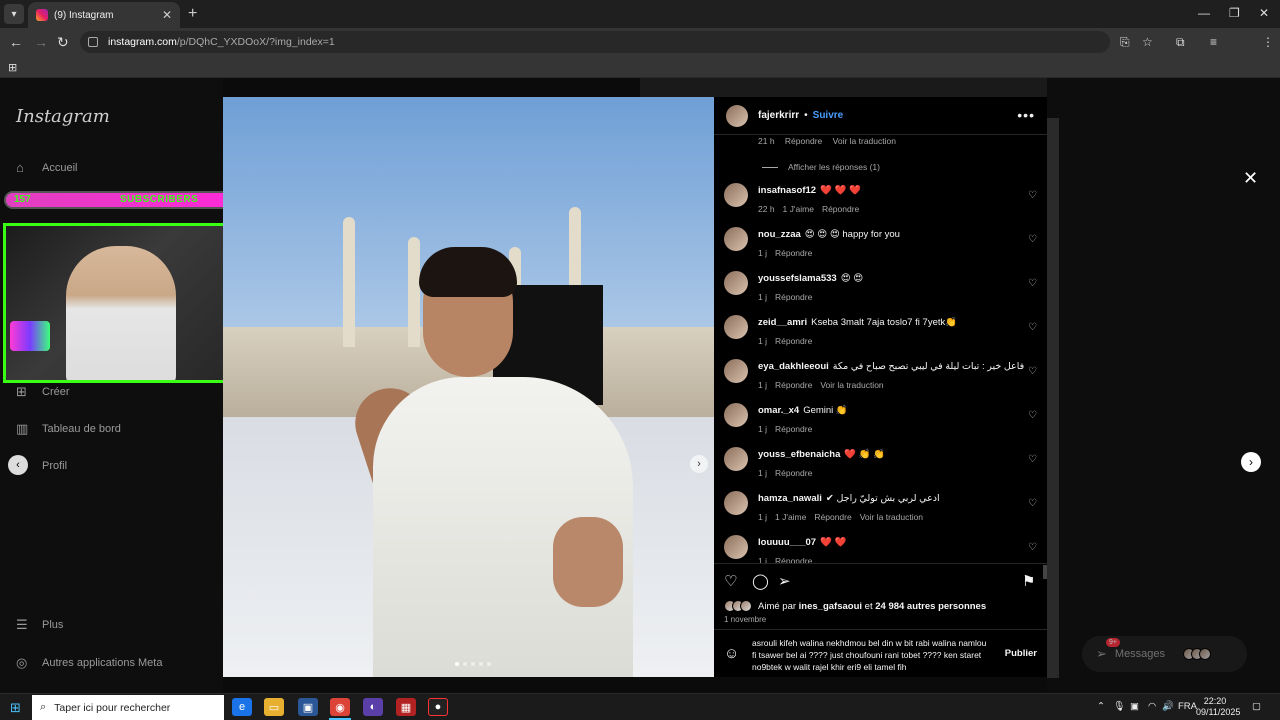 The width and height of the screenshot is (1280, 720). Describe the element at coordinates (1021, 653) in the screenshot. I see `publish-button: Publier` at that location.